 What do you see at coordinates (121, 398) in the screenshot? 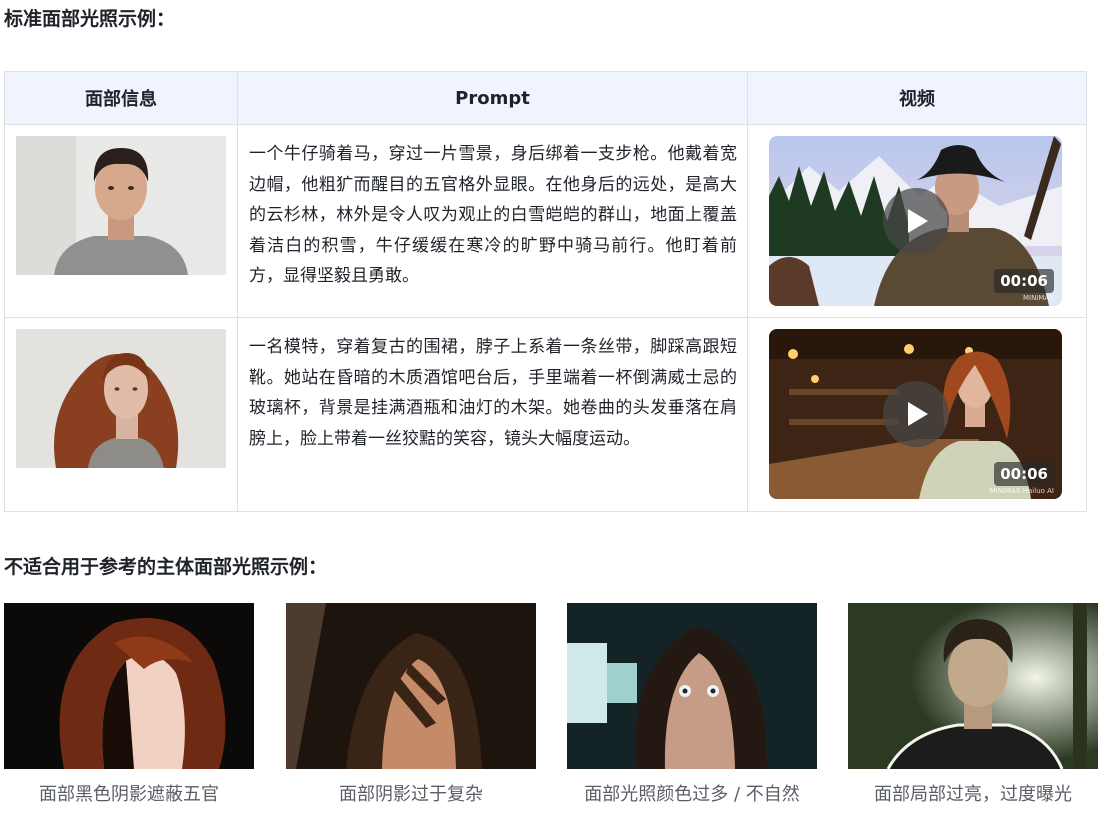
I see `face-photo-red-haired-woman` at bounding box center [121, 398].